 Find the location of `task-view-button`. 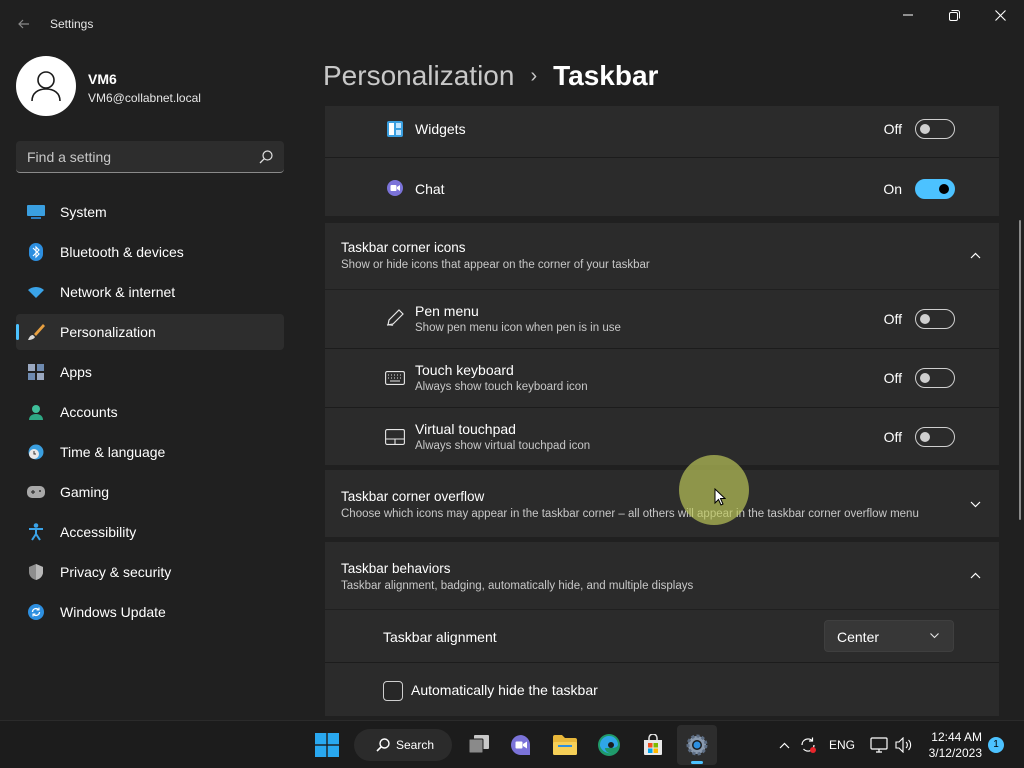

task-view-button is located at coordinates (479, 745).